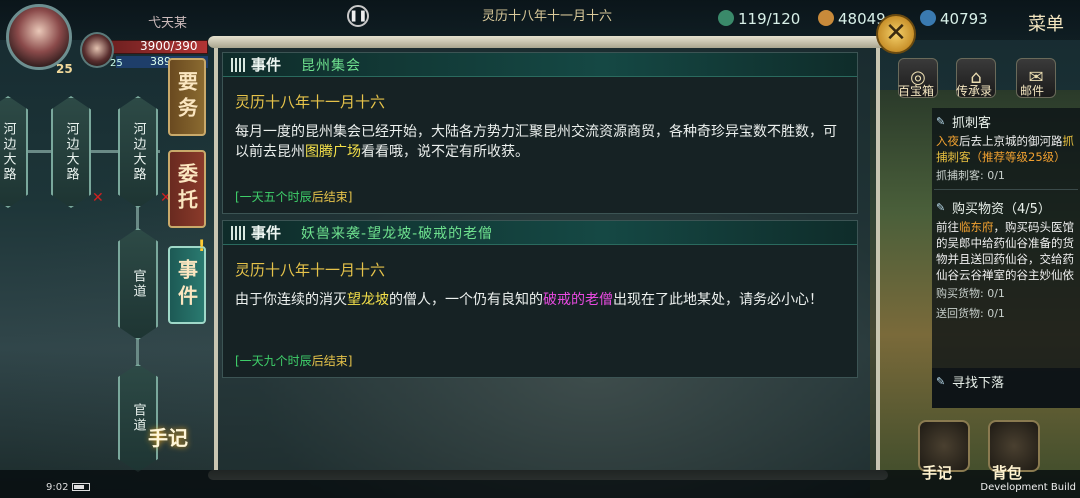 The width and height of the screenshot is (1080, 498). Describe the element at coordinates (1018, 157) in the screenshot. I see `quest-highlight: （推荐等级25级）` at that location.